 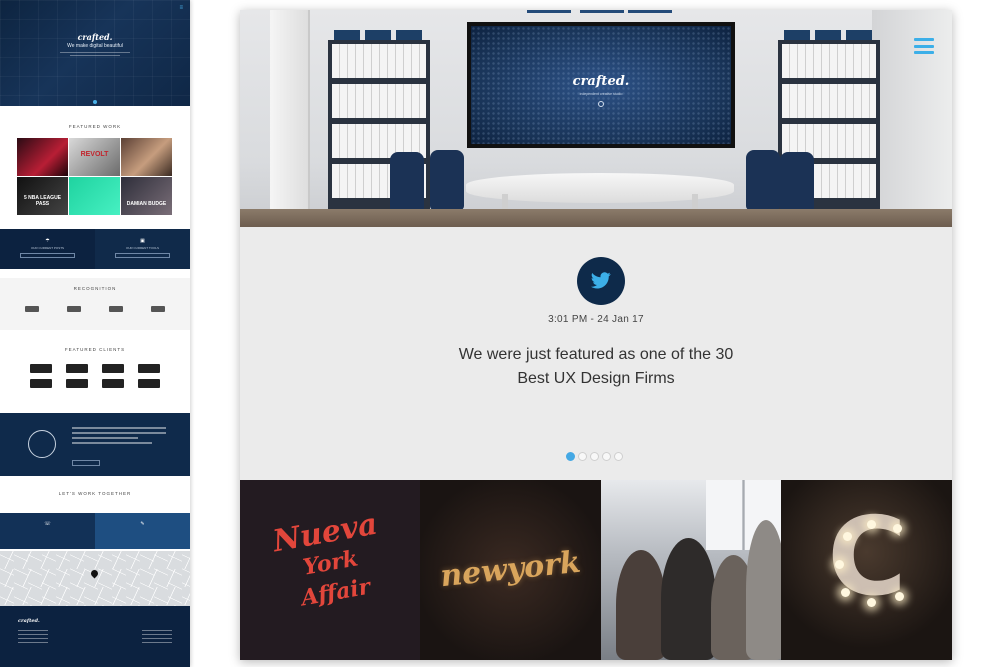 I want to click on gallery-tile-marquee-letter: C, so click(x=866, y=570).